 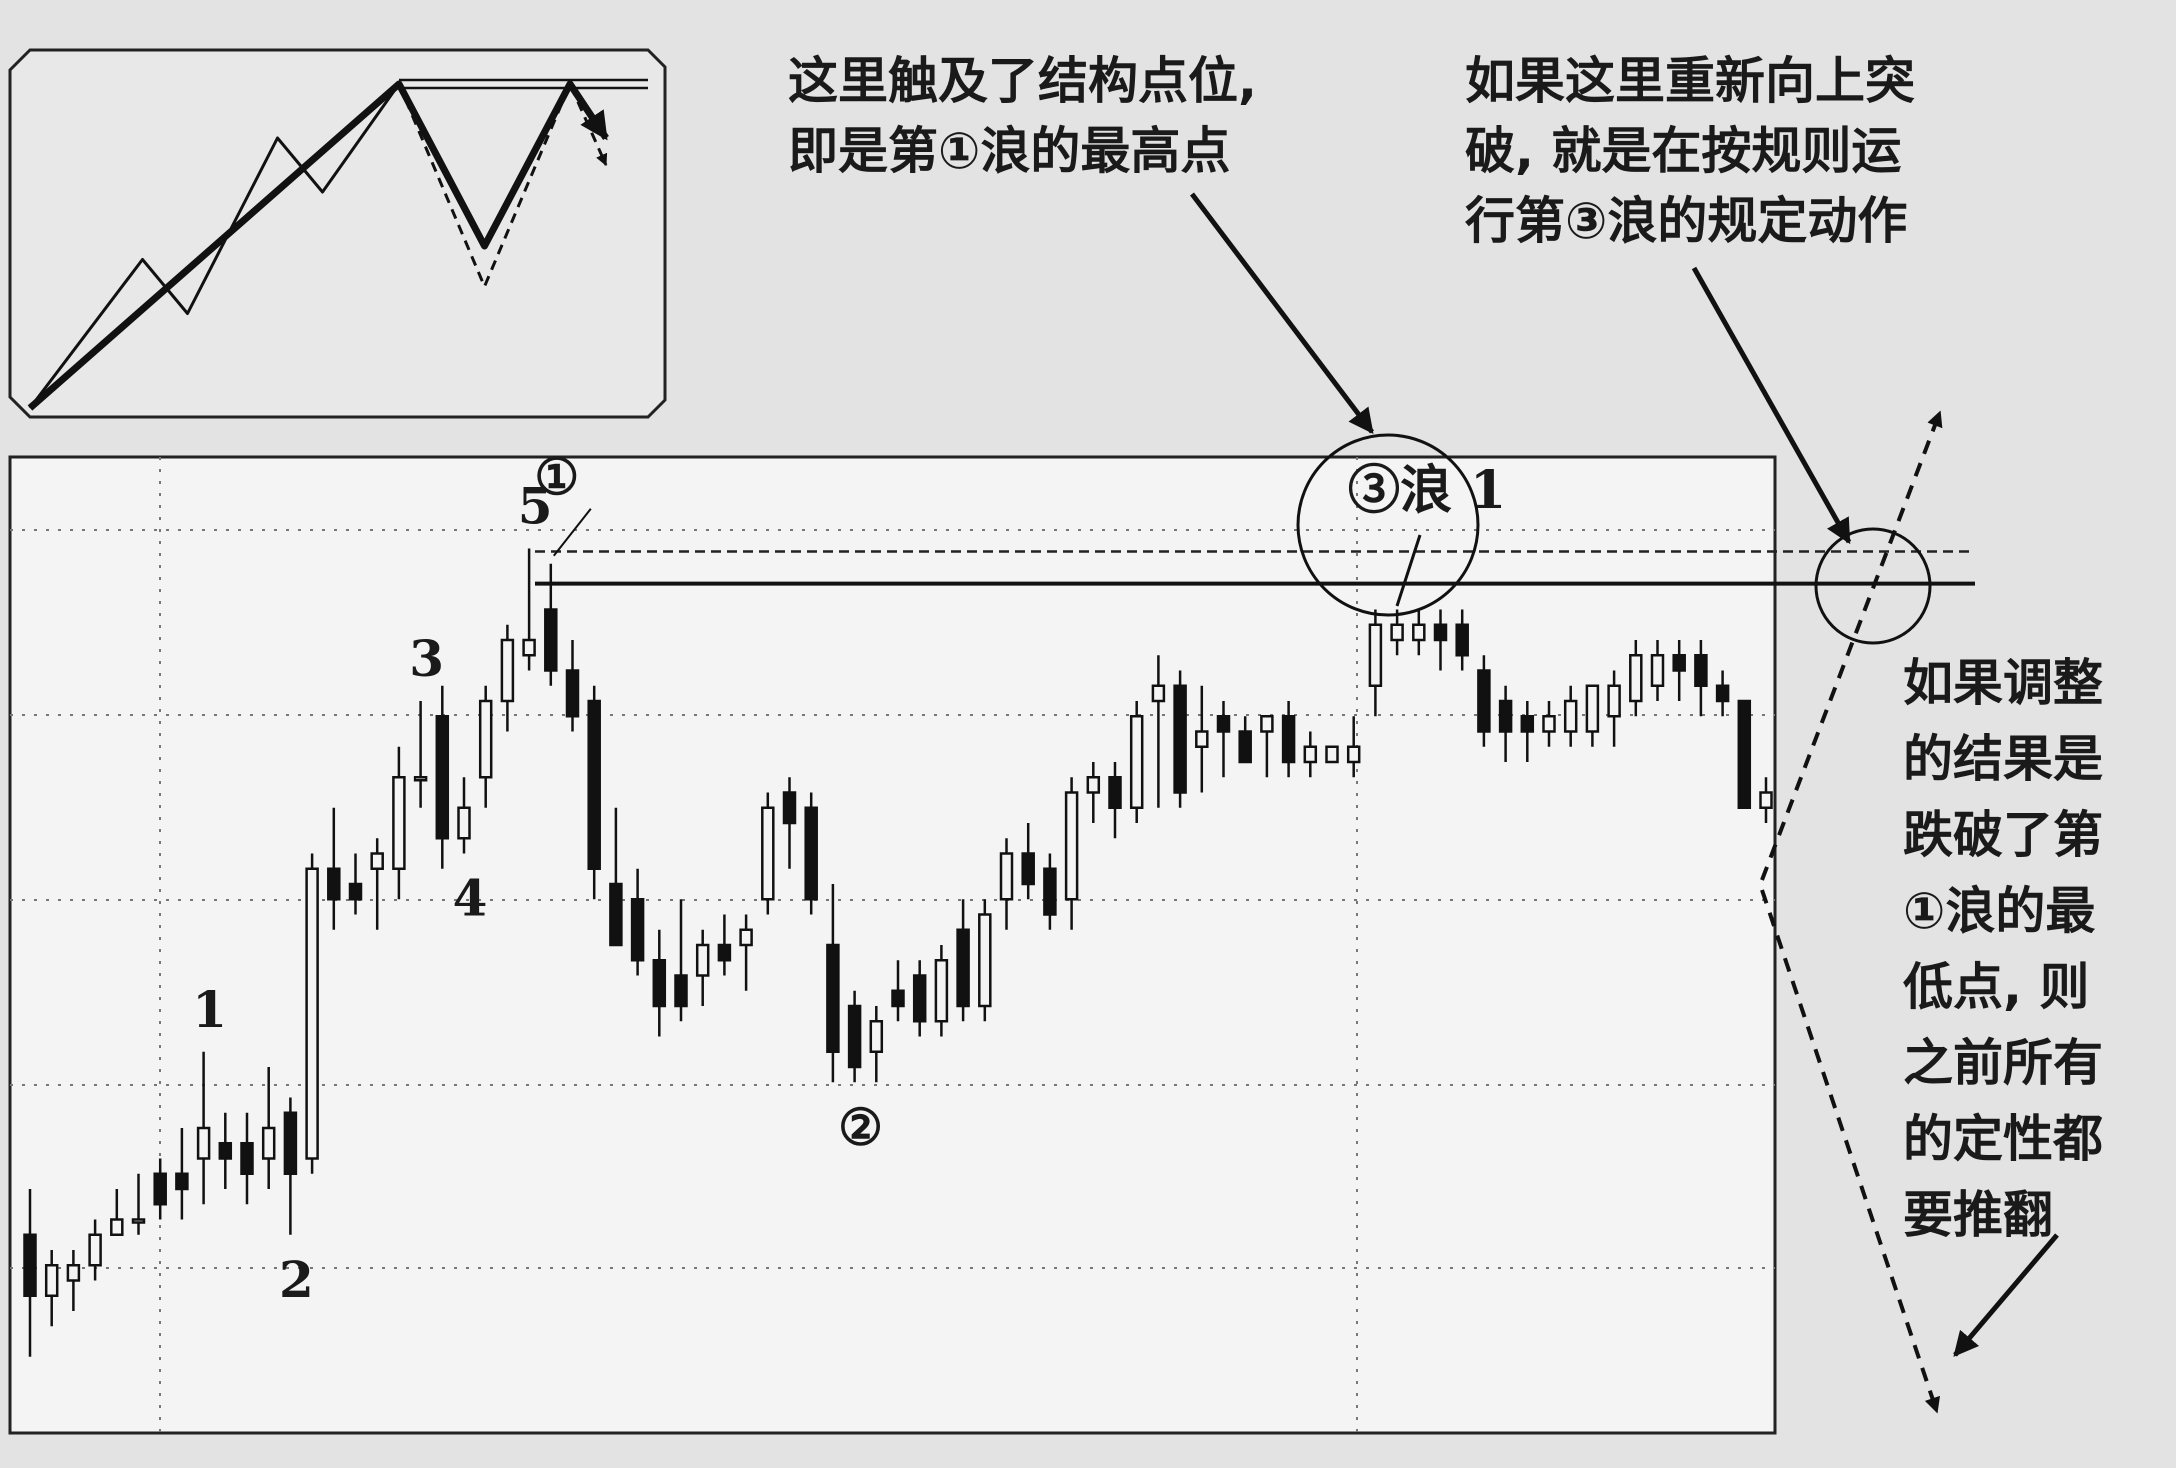 What do you see at coordinates (556, 476) in the screenshot?
I see `wave-label: ①` at bounding box center [556, 476].